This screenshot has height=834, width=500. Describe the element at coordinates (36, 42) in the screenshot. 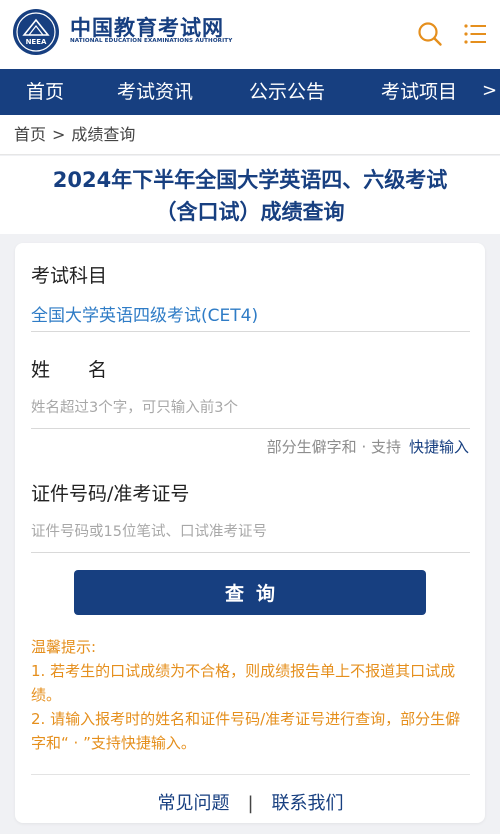

I see `logo-emblem-text: NEEA` at that location.